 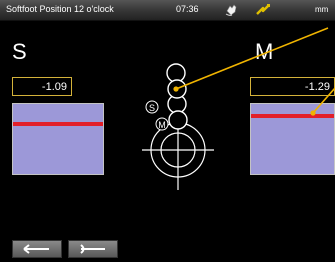 What do you see at coordinates (178, 120) in the screenshot?
I see `position-circle-center` at bounding box center [178, 120].